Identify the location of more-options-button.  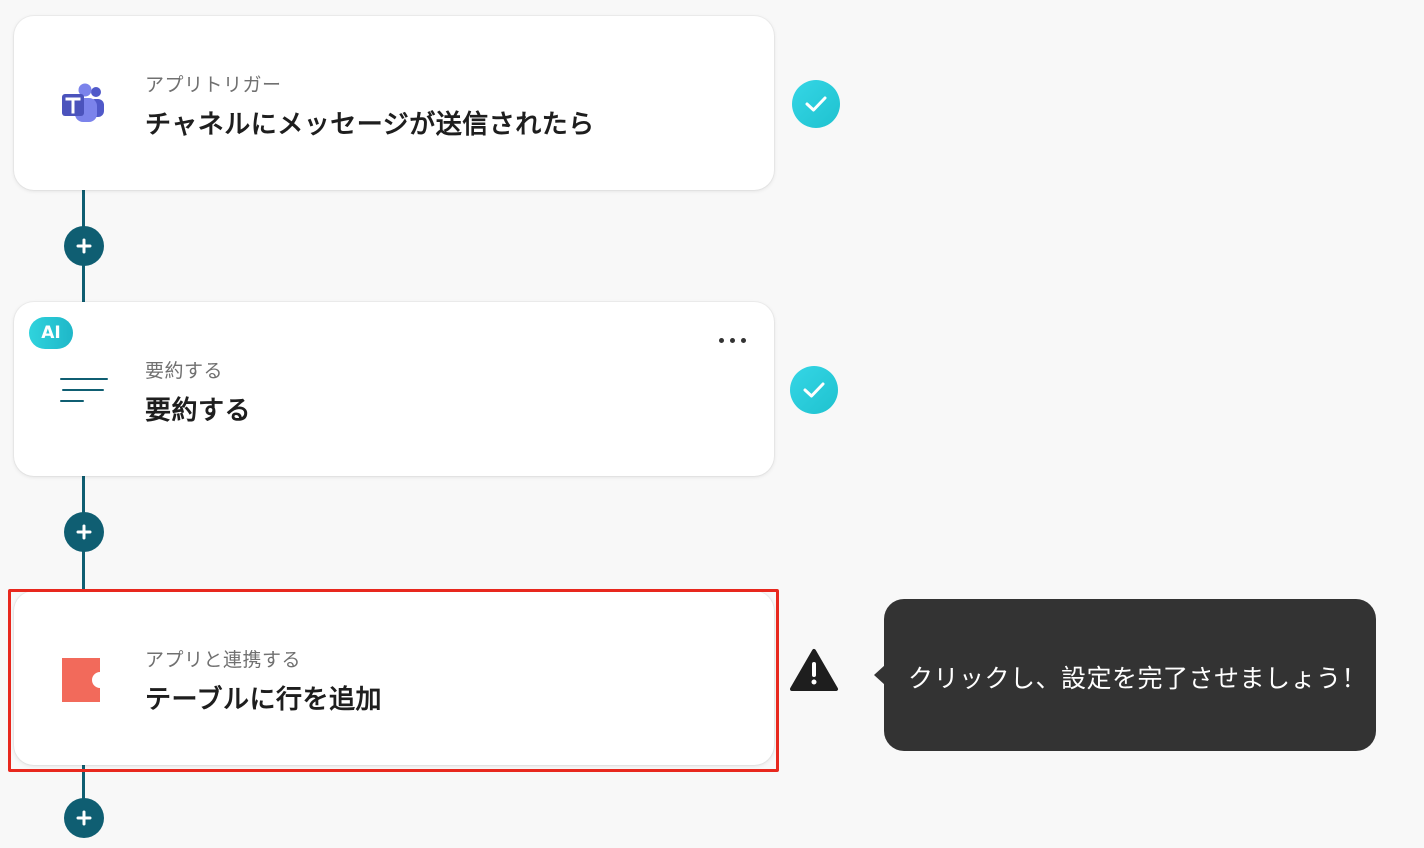
(733, 340).